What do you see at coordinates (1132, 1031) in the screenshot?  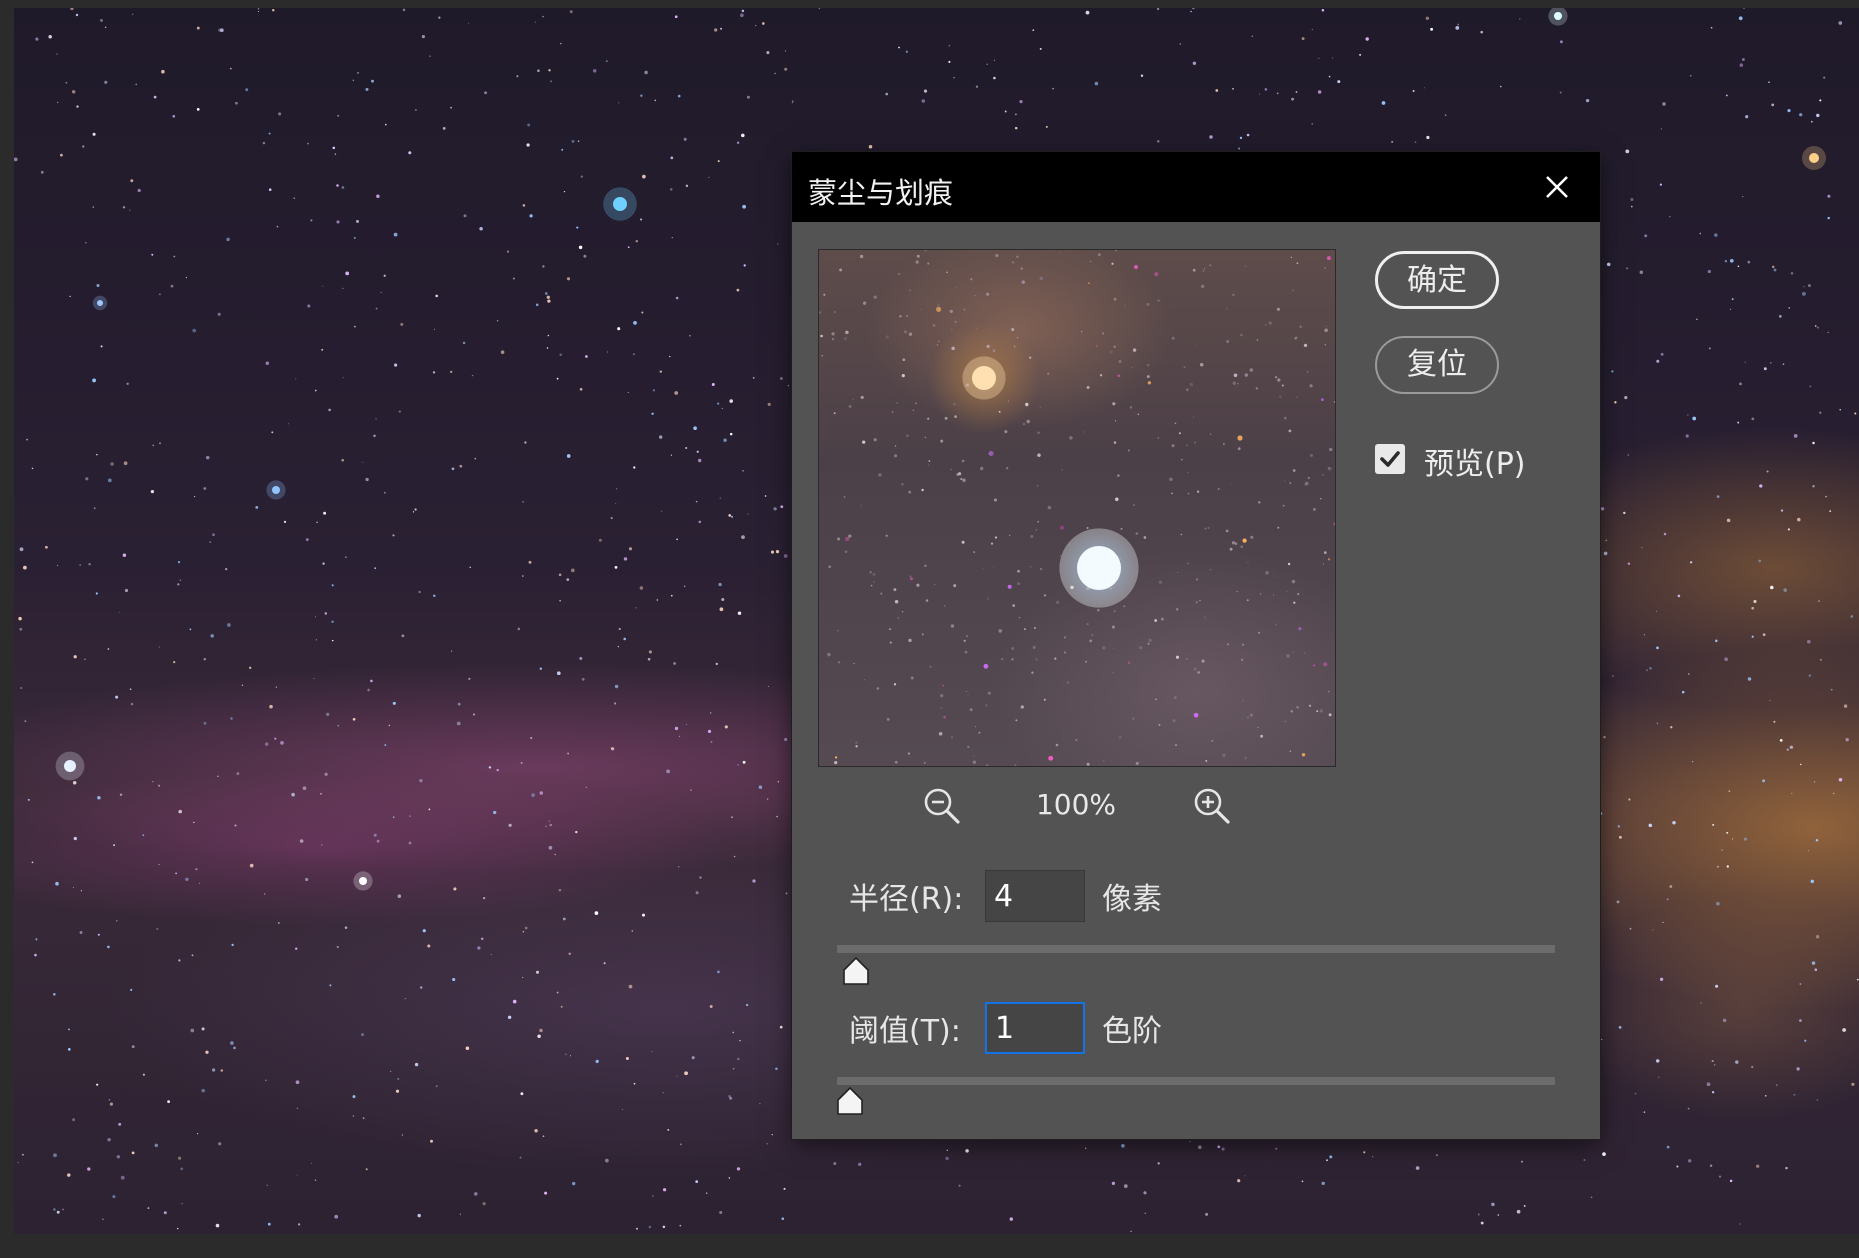 I see `threshold-unit: 色阶` at bounding box center [1132, 1031].